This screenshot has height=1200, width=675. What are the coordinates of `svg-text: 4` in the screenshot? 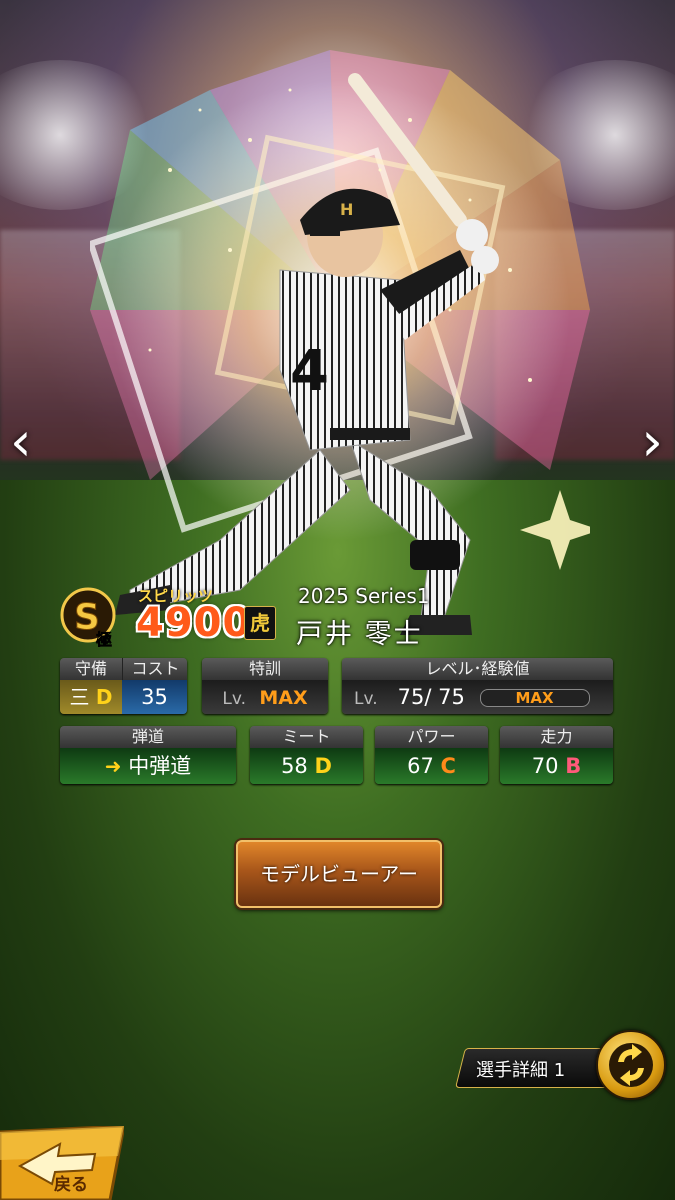 It's located at (309, 371).